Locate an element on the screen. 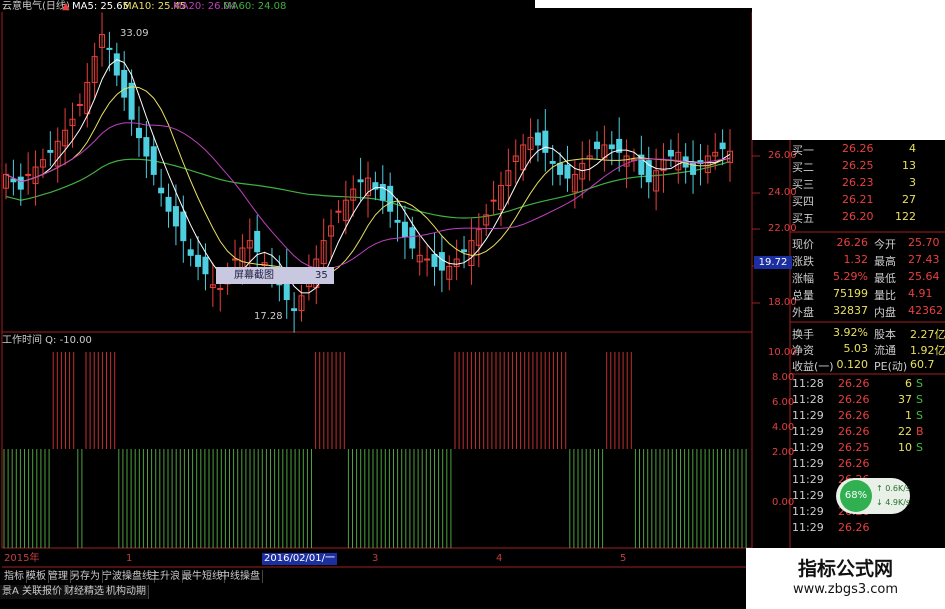  indicator-tick: 0.00 is located at coordinates (783, 502).